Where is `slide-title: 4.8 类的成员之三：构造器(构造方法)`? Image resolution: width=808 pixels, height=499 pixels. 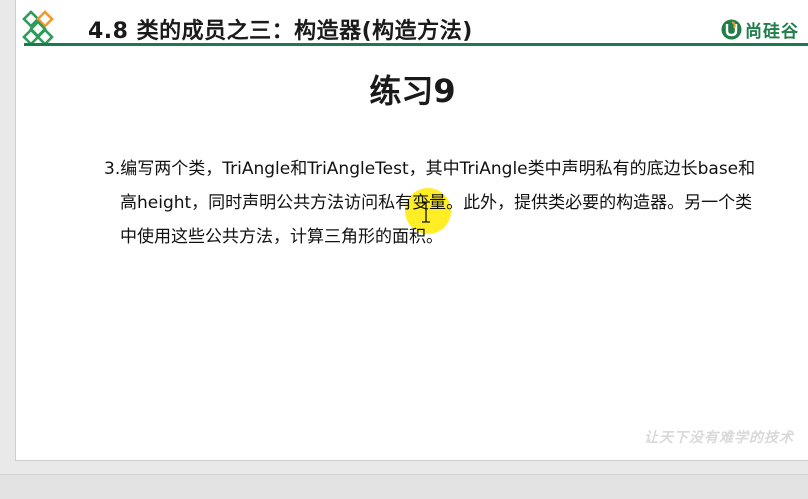 slide-title: 4.8 类的成员之三：构造器(构造方法) is located at coordinates (280, 31).